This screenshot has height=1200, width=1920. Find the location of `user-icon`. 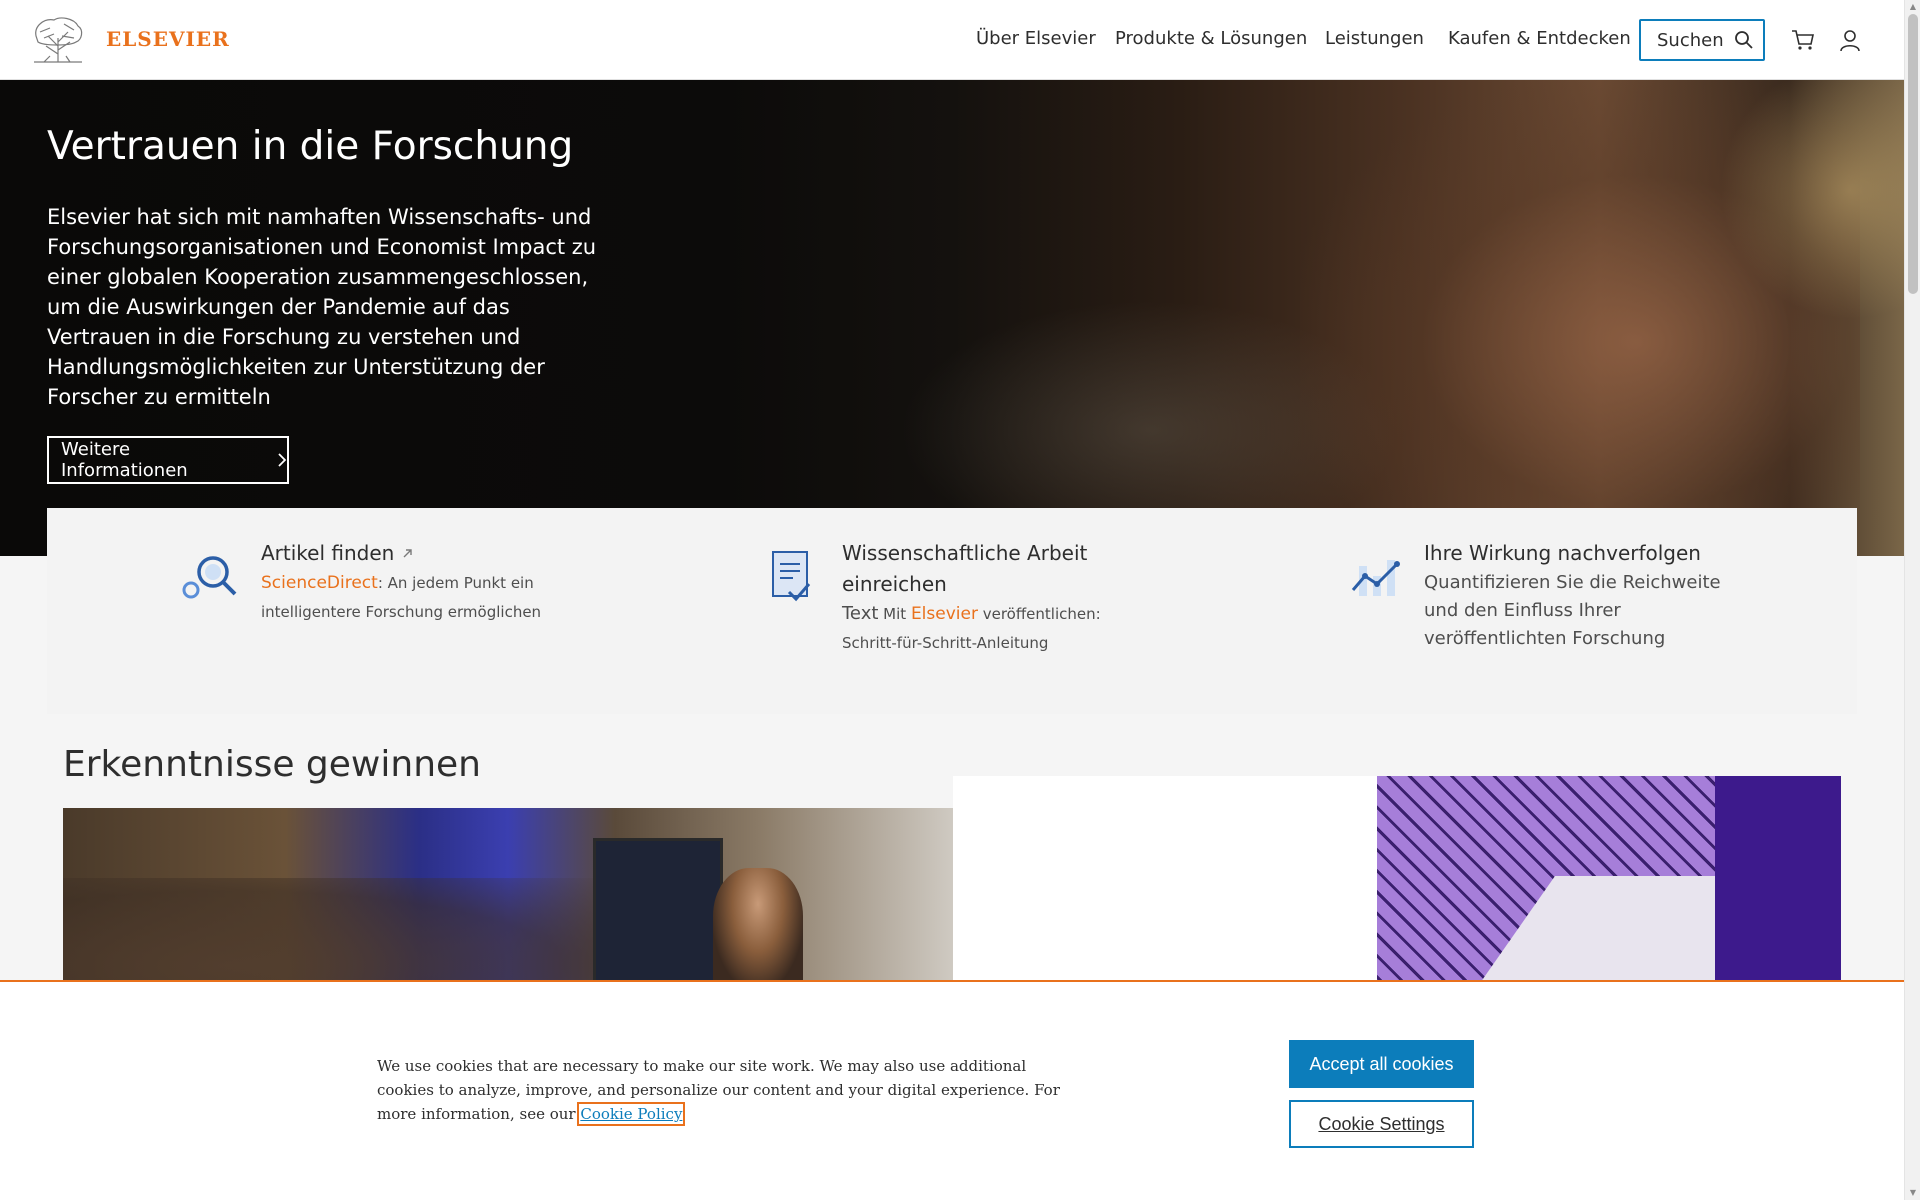

user-icon is located at coordinates (1850, 40).